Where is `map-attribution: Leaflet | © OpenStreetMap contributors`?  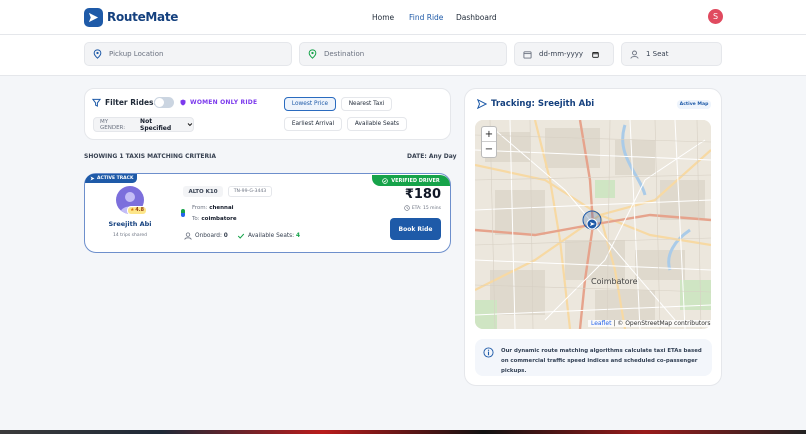 map-attribution: Leaflet | © OpenStreetMap contributors is located at coordinates (651, 323).